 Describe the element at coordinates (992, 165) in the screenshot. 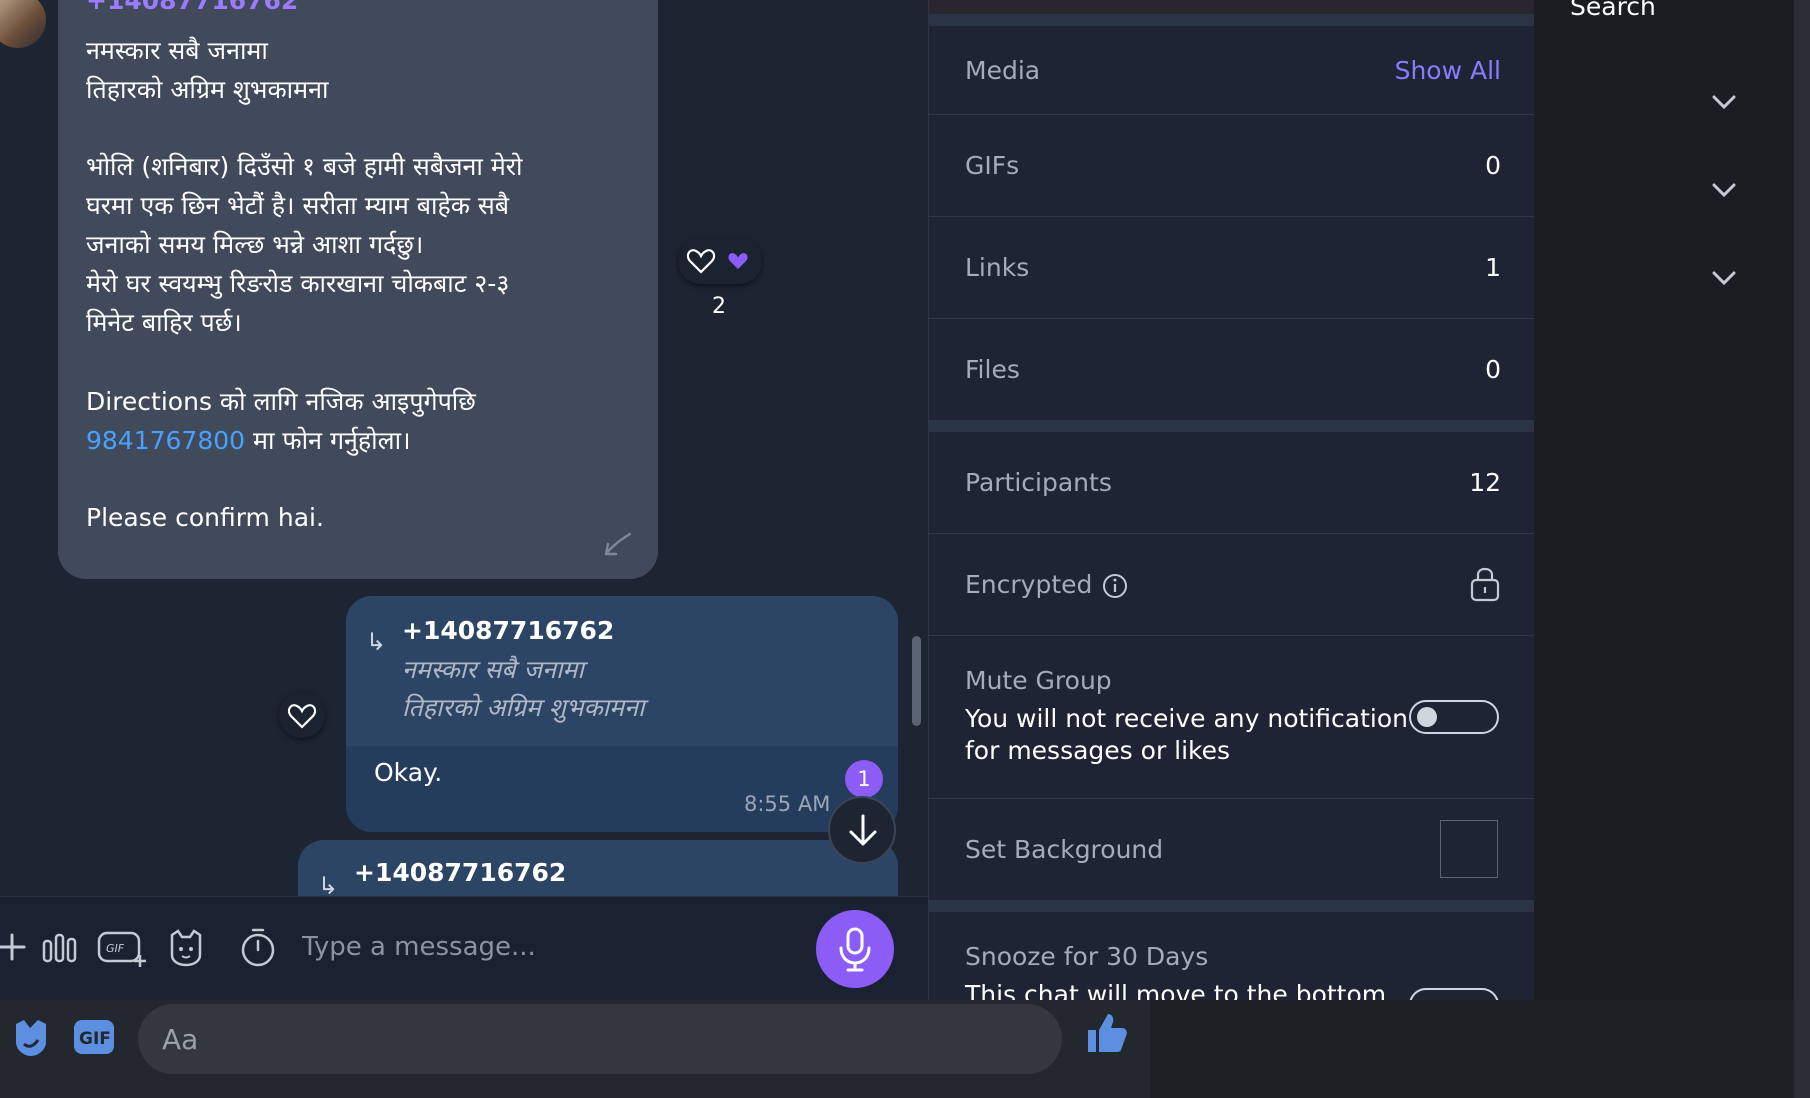

I see `gifs-label: GIFs` at that location.